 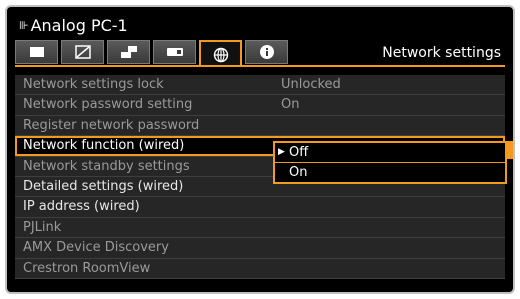 I want to click on dropdown-option-label: Off, so click(x=299, y=152).